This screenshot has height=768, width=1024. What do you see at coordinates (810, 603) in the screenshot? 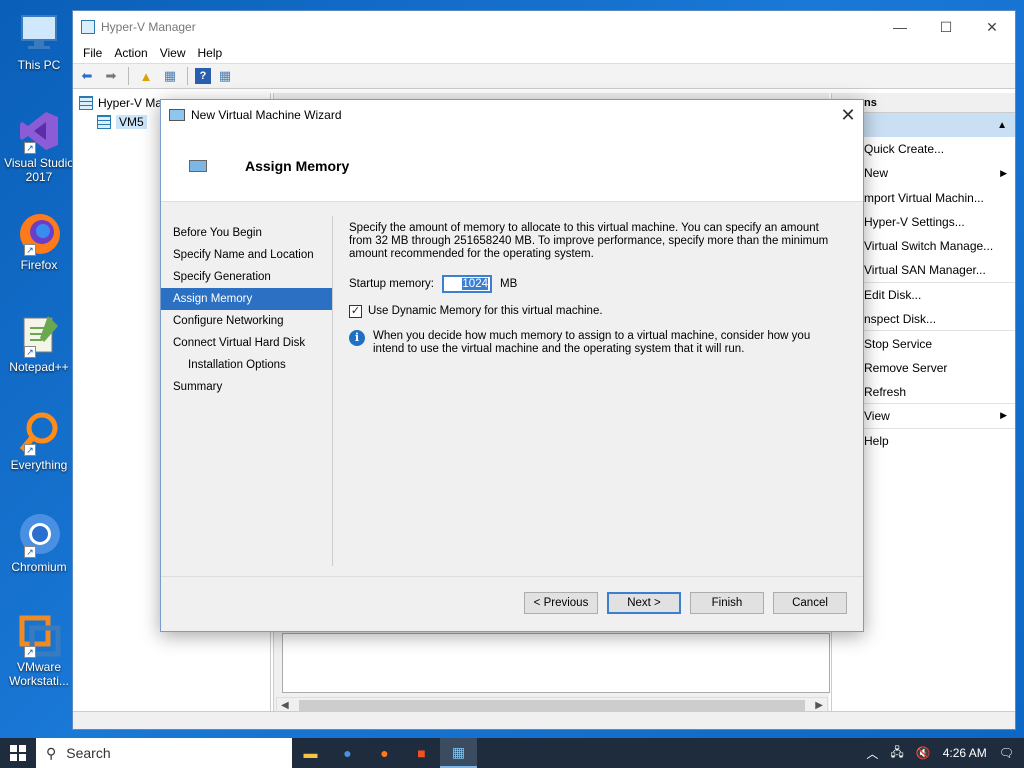
I see `cancel-button: Cancel` at bounding box center [810, 603].